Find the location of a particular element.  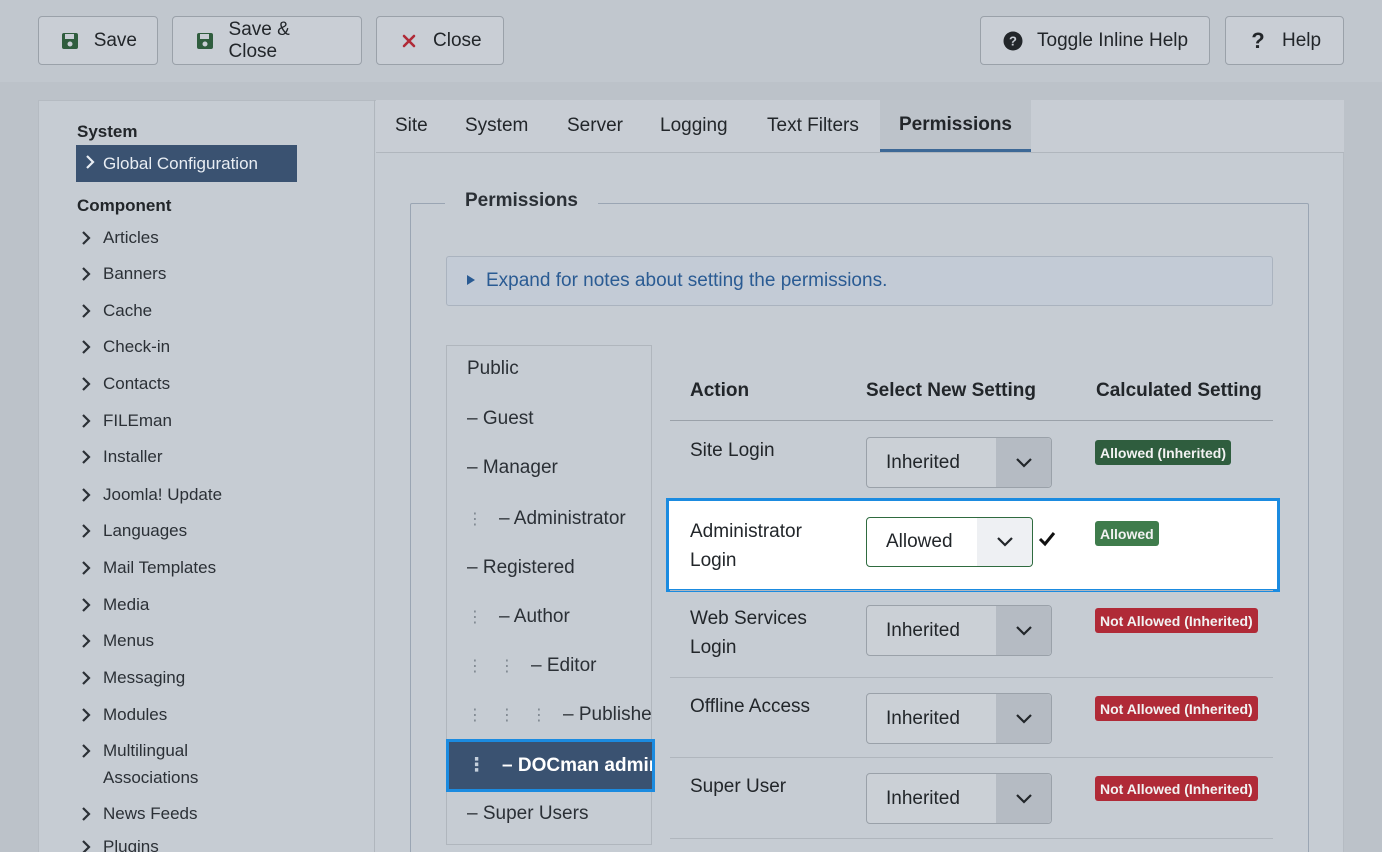

tab-permissions: Permissions is located at coordinates (955, 126).